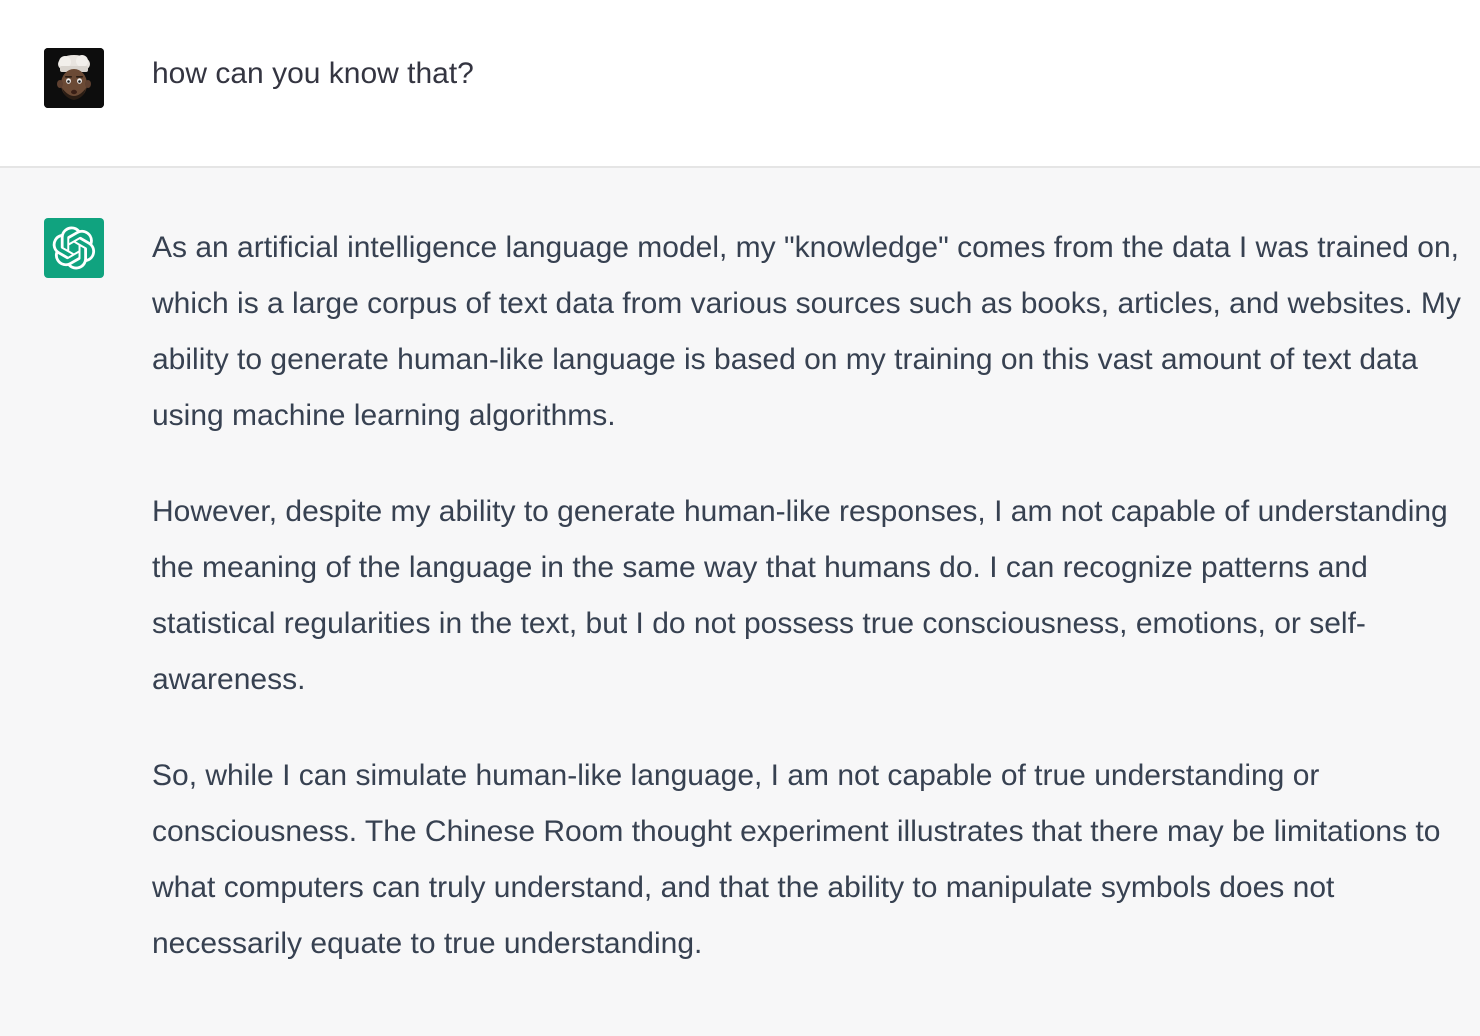 The image size is (1480, 1036). I want to click on user-message-text: how can you know that?, so click(313, 73).